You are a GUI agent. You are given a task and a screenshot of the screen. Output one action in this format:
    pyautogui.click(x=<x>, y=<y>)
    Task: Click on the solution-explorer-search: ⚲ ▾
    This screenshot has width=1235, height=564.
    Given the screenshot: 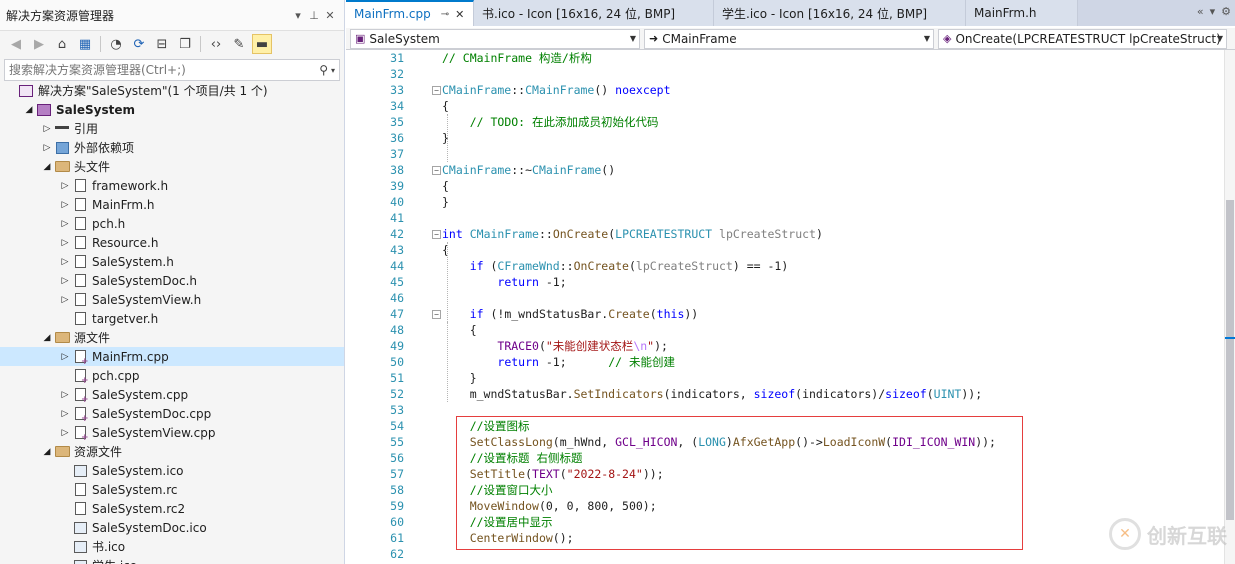 What is the action you would take?
    pyautogui.click(x=172, y=70)
    